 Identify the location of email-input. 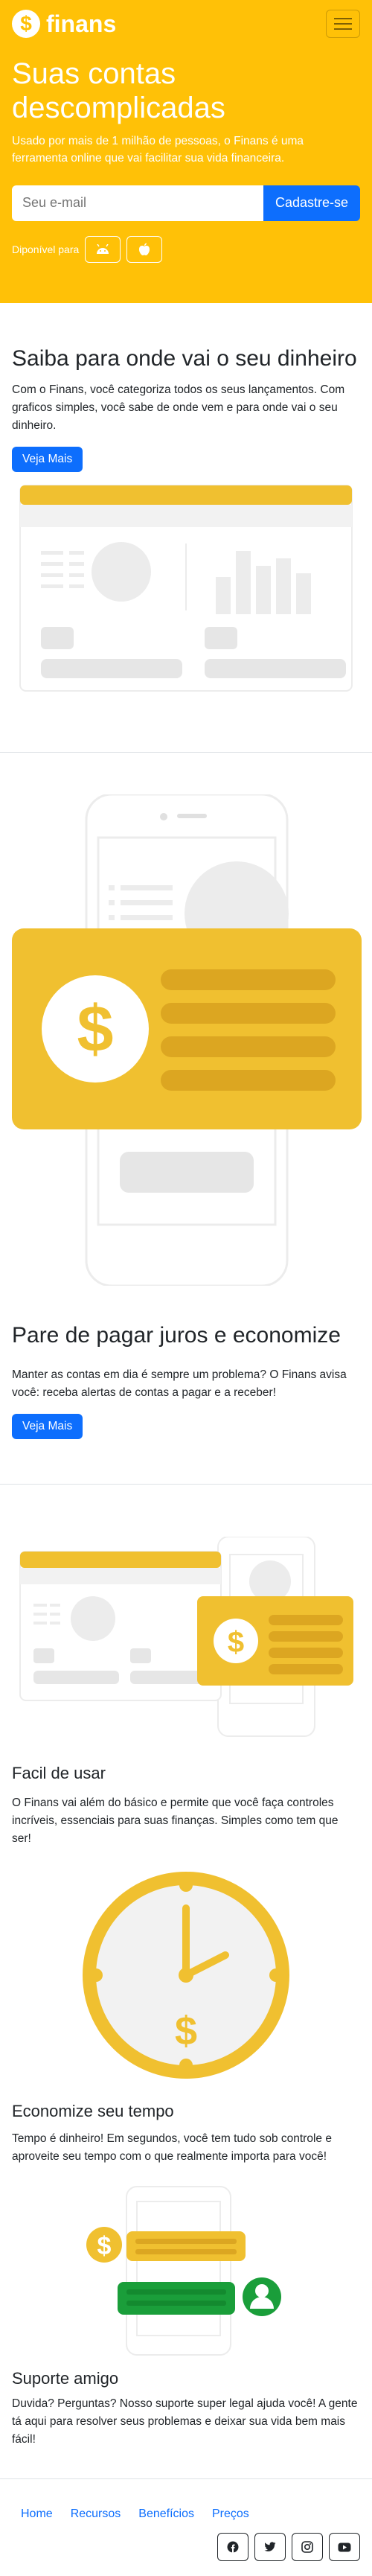
(137, 203).